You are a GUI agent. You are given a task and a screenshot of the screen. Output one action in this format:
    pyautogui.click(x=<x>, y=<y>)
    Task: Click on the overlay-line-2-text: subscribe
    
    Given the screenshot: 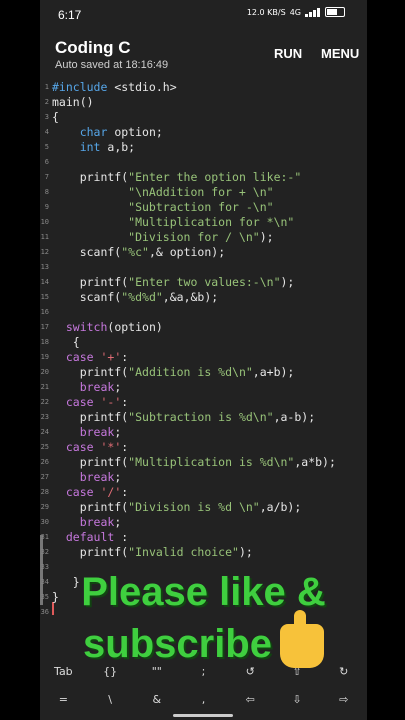 What is the action you would take?
    pyautogui.click(x=177, y=644)
    